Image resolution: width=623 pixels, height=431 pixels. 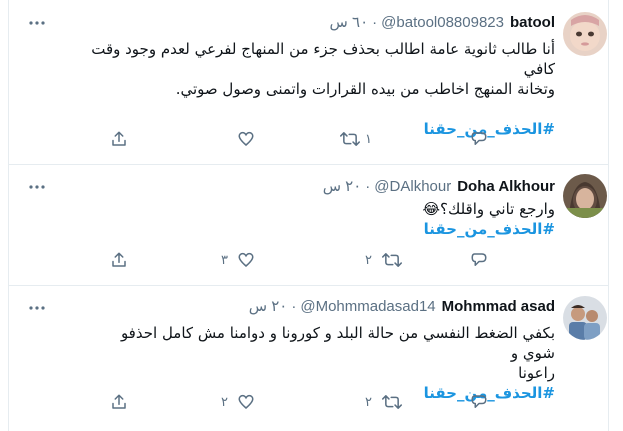 I want to click on tweet-header: Doha Alkhour @DAlkhour · ٢٠ س, so click(x=439, y=186).